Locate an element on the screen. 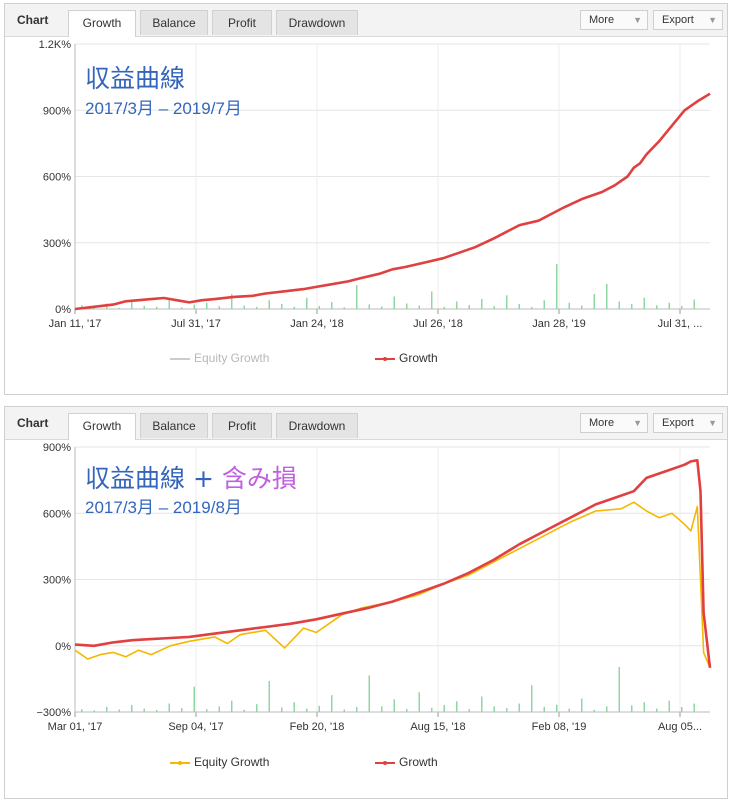 This screenshot has width=732, height=802. overlay-title: 収益曲線 + 含み損 is located at coordinates (191, 477).